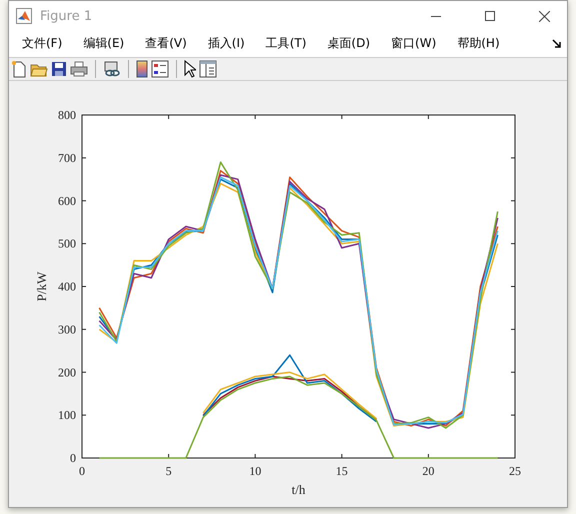 This screenshot has width=576, height=514. What do you see at coordinates (428, 471) in the screenshot?
I see `x-tick-label: 20` at bounding box center [428, 471].